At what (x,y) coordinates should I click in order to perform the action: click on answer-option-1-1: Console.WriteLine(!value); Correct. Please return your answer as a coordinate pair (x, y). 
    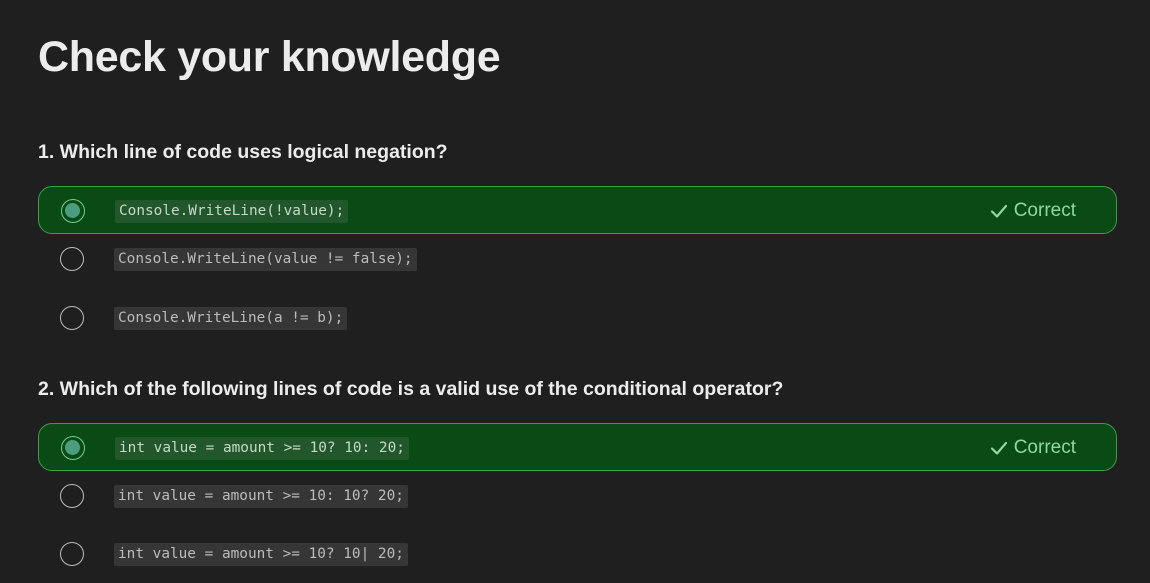
    Looking at the image, I should click on (577, 210).